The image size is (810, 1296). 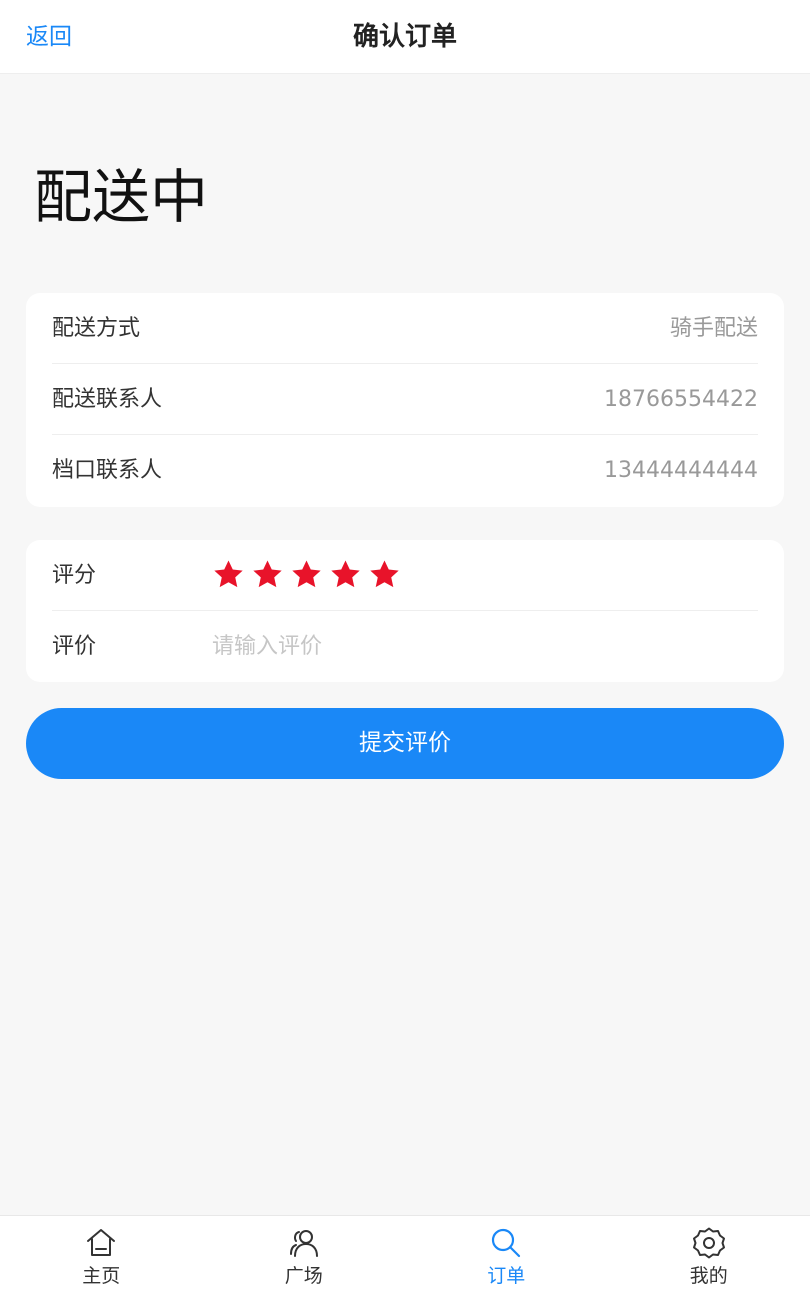 What do you see at coordinates (101, 1276) in the screenshot?
I see `tab-home-label: 主页` at bounding box center [101, 1276].